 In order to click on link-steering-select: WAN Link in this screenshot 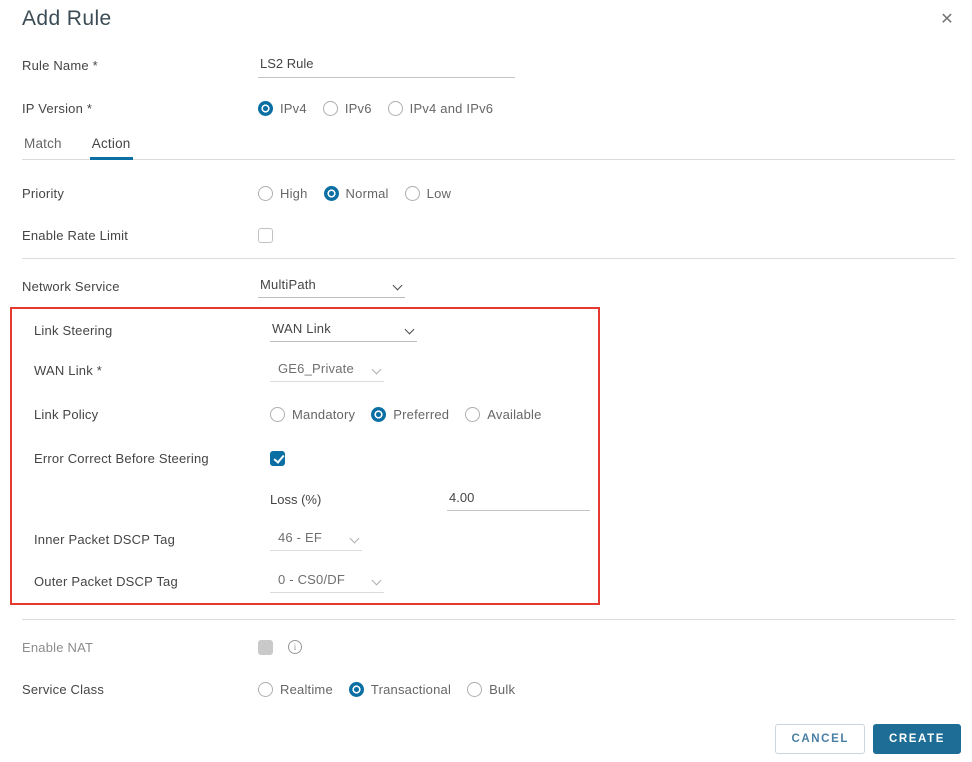, I will do `click(343, 330)`.